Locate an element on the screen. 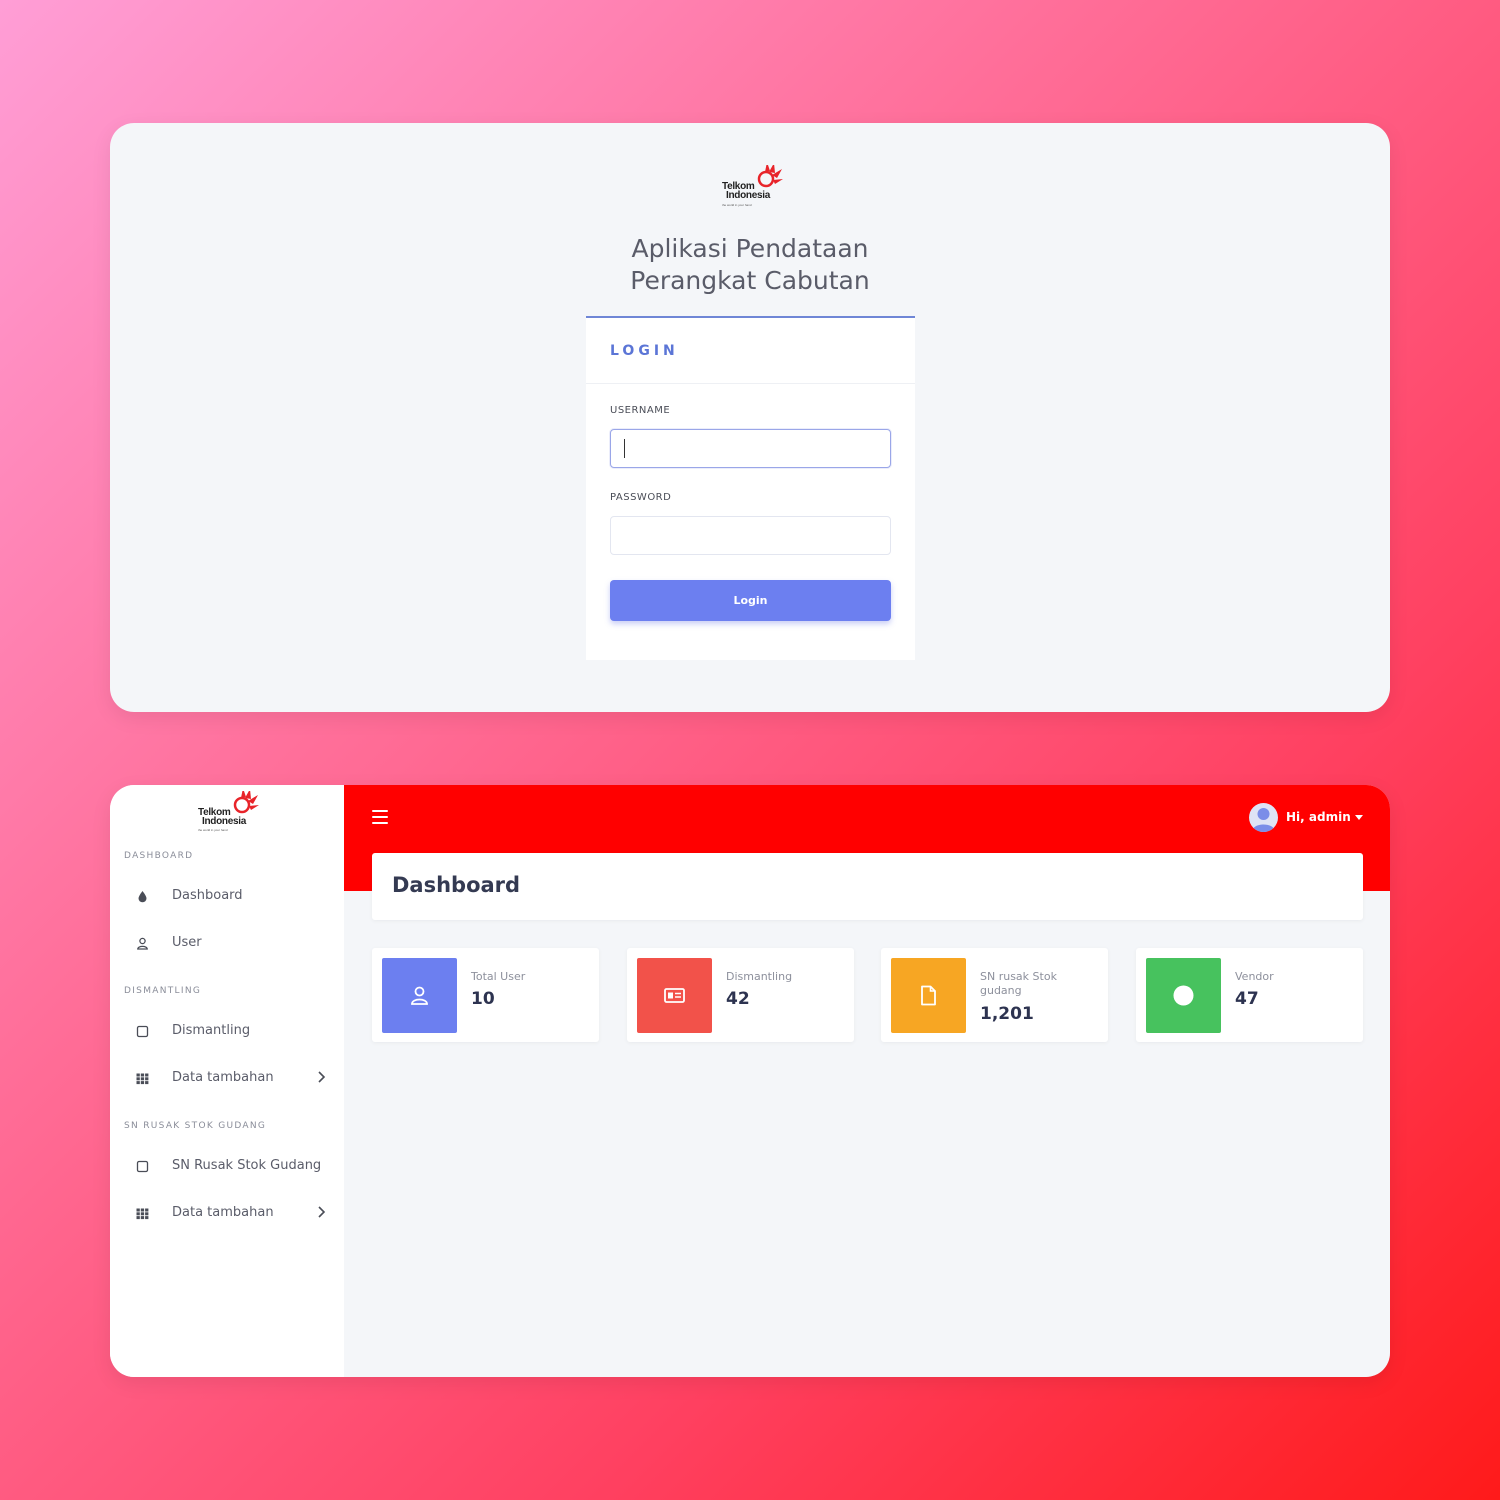 Image resolution: width=1500 pixels, height=1500 pixels. sidebar-heading-sn-rusak: SN RUSAK STOK GUDANG is located at coordinates (195, 1126).